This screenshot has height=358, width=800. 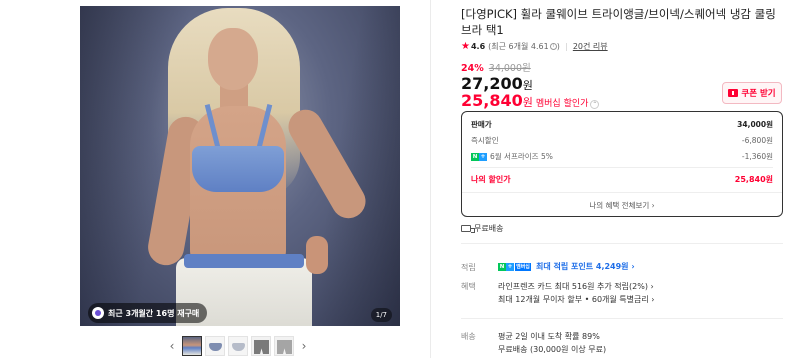 I want to click on benefit-installment-link: 최대 12개월 무이자 할부 • 60개월 특별금리 ›, so click(x=576, y=299).